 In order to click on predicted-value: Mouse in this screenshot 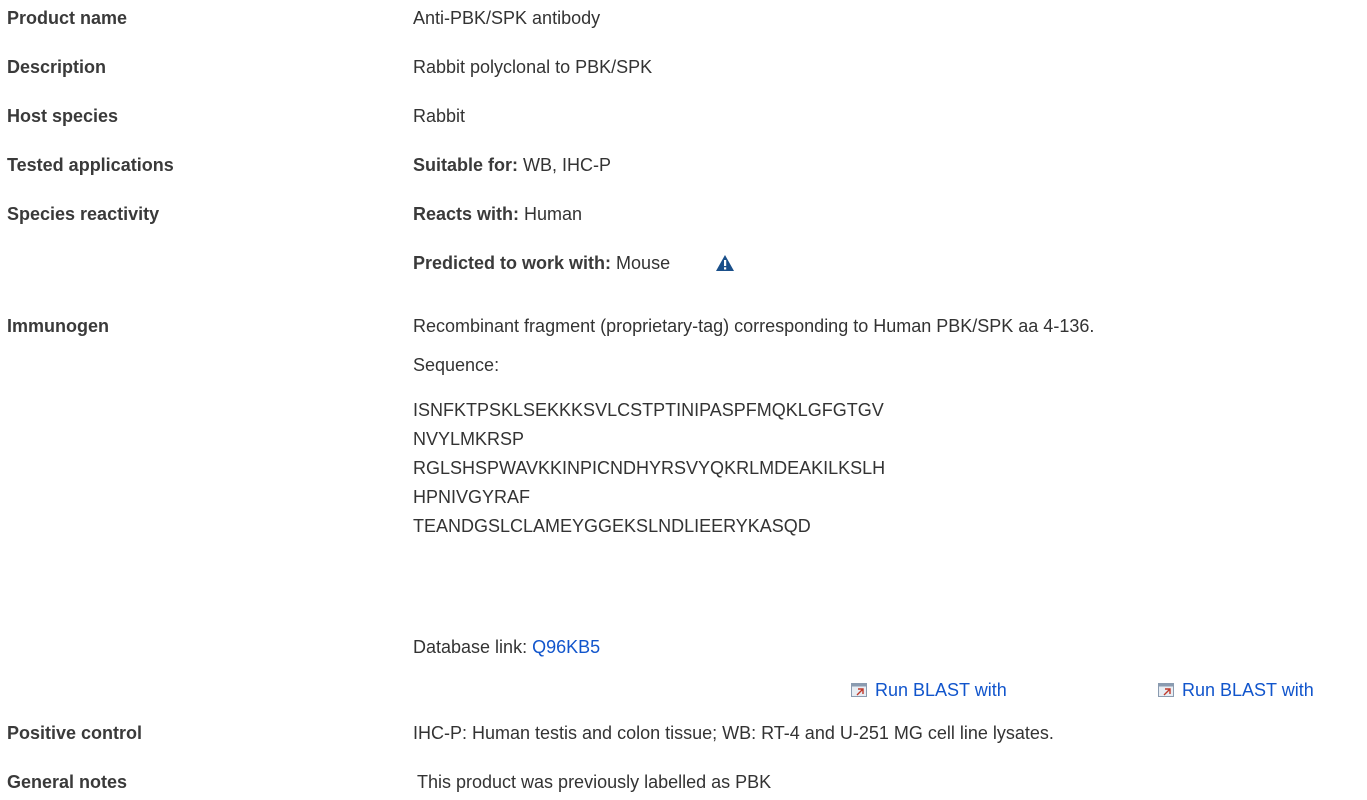, I will do `click(643, 263)`.